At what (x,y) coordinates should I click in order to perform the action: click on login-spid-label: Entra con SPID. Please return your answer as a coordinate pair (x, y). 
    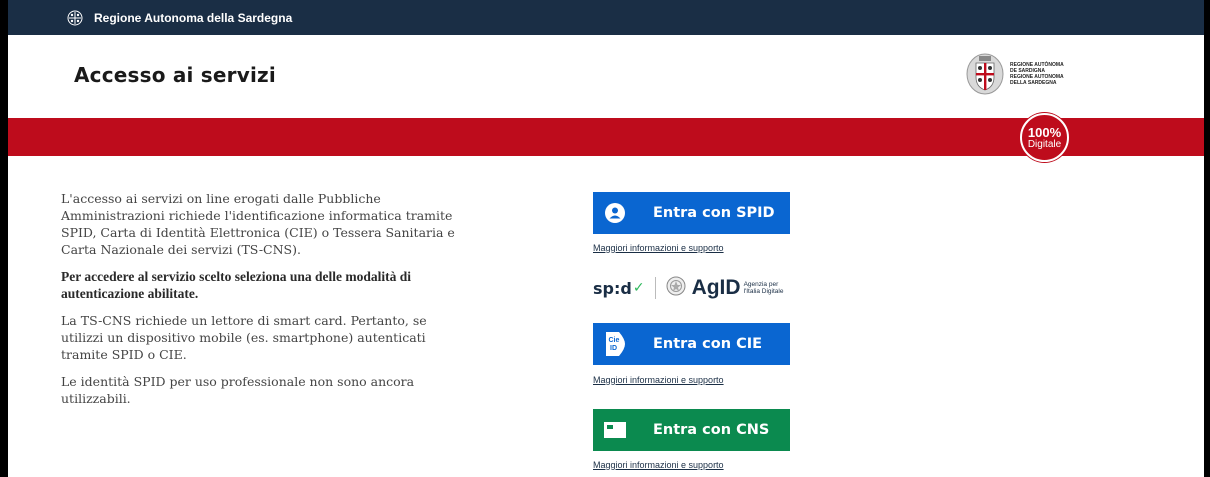
    Looking at the image, I should click on (714, 213).